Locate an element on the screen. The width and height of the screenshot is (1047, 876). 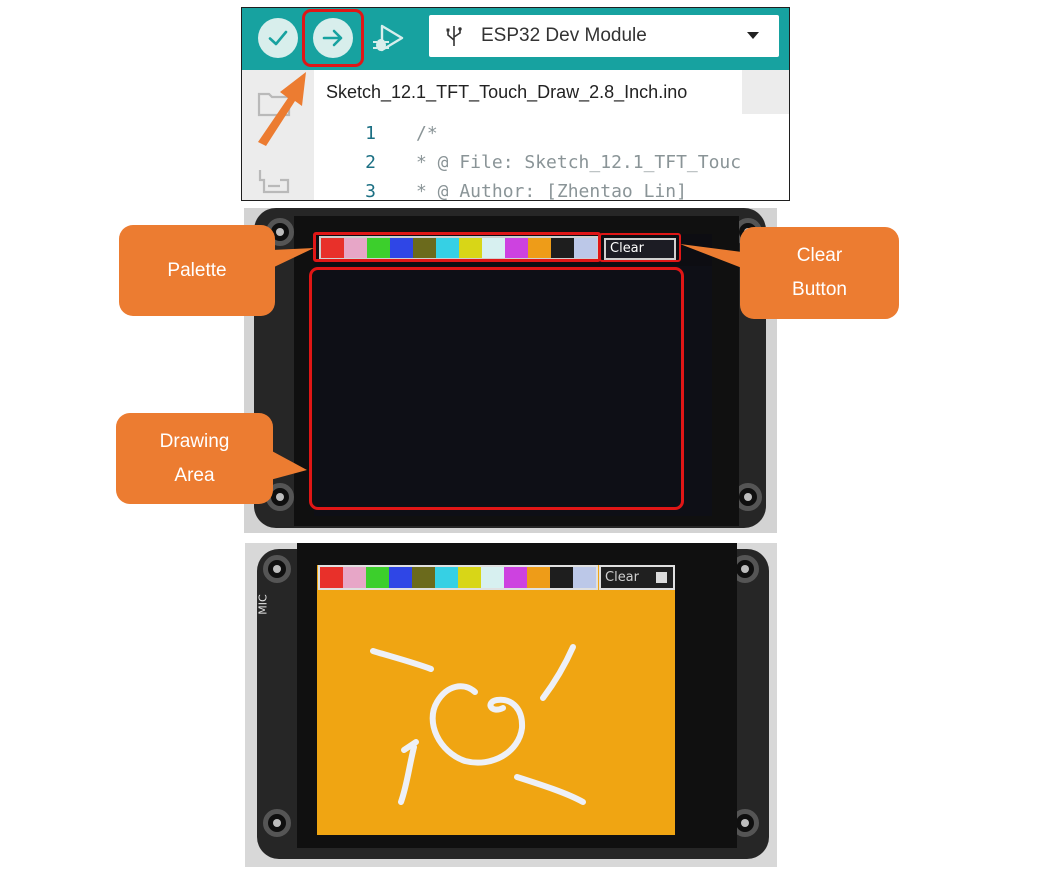
verify-button is located at coordinates (278, 38).